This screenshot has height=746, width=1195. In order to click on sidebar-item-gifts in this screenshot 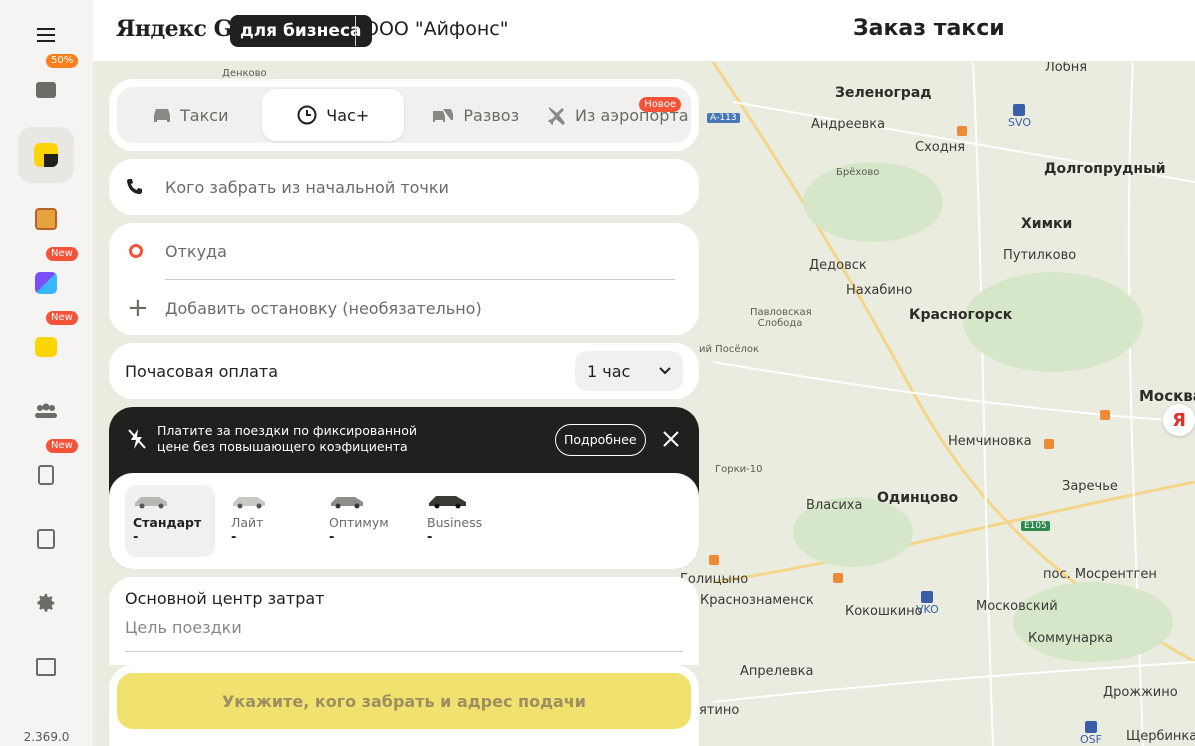, I will do `click(46, 667)`.